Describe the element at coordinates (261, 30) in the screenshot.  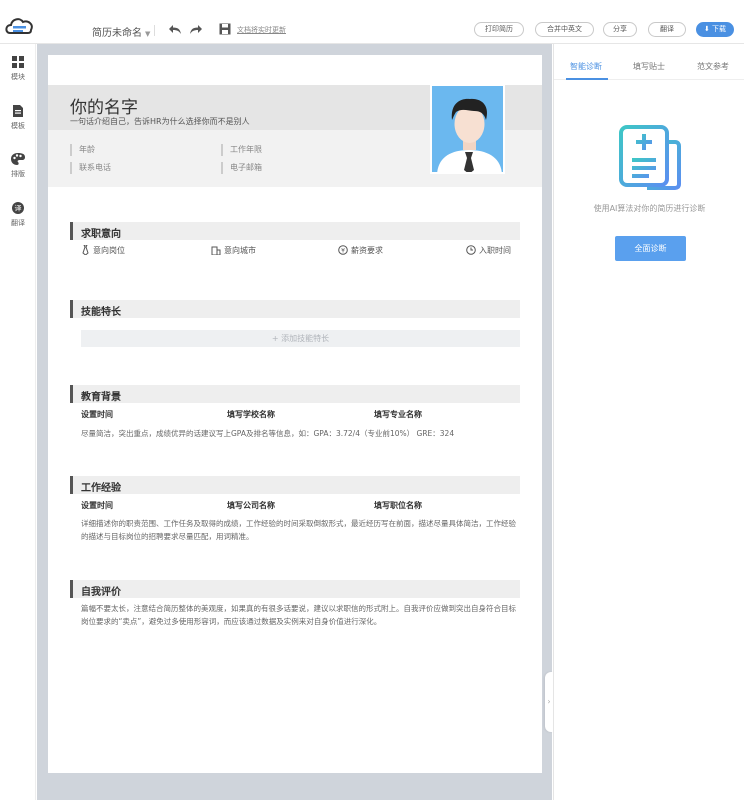
I see `save-status-hint: 文档将实时更新` at that location.